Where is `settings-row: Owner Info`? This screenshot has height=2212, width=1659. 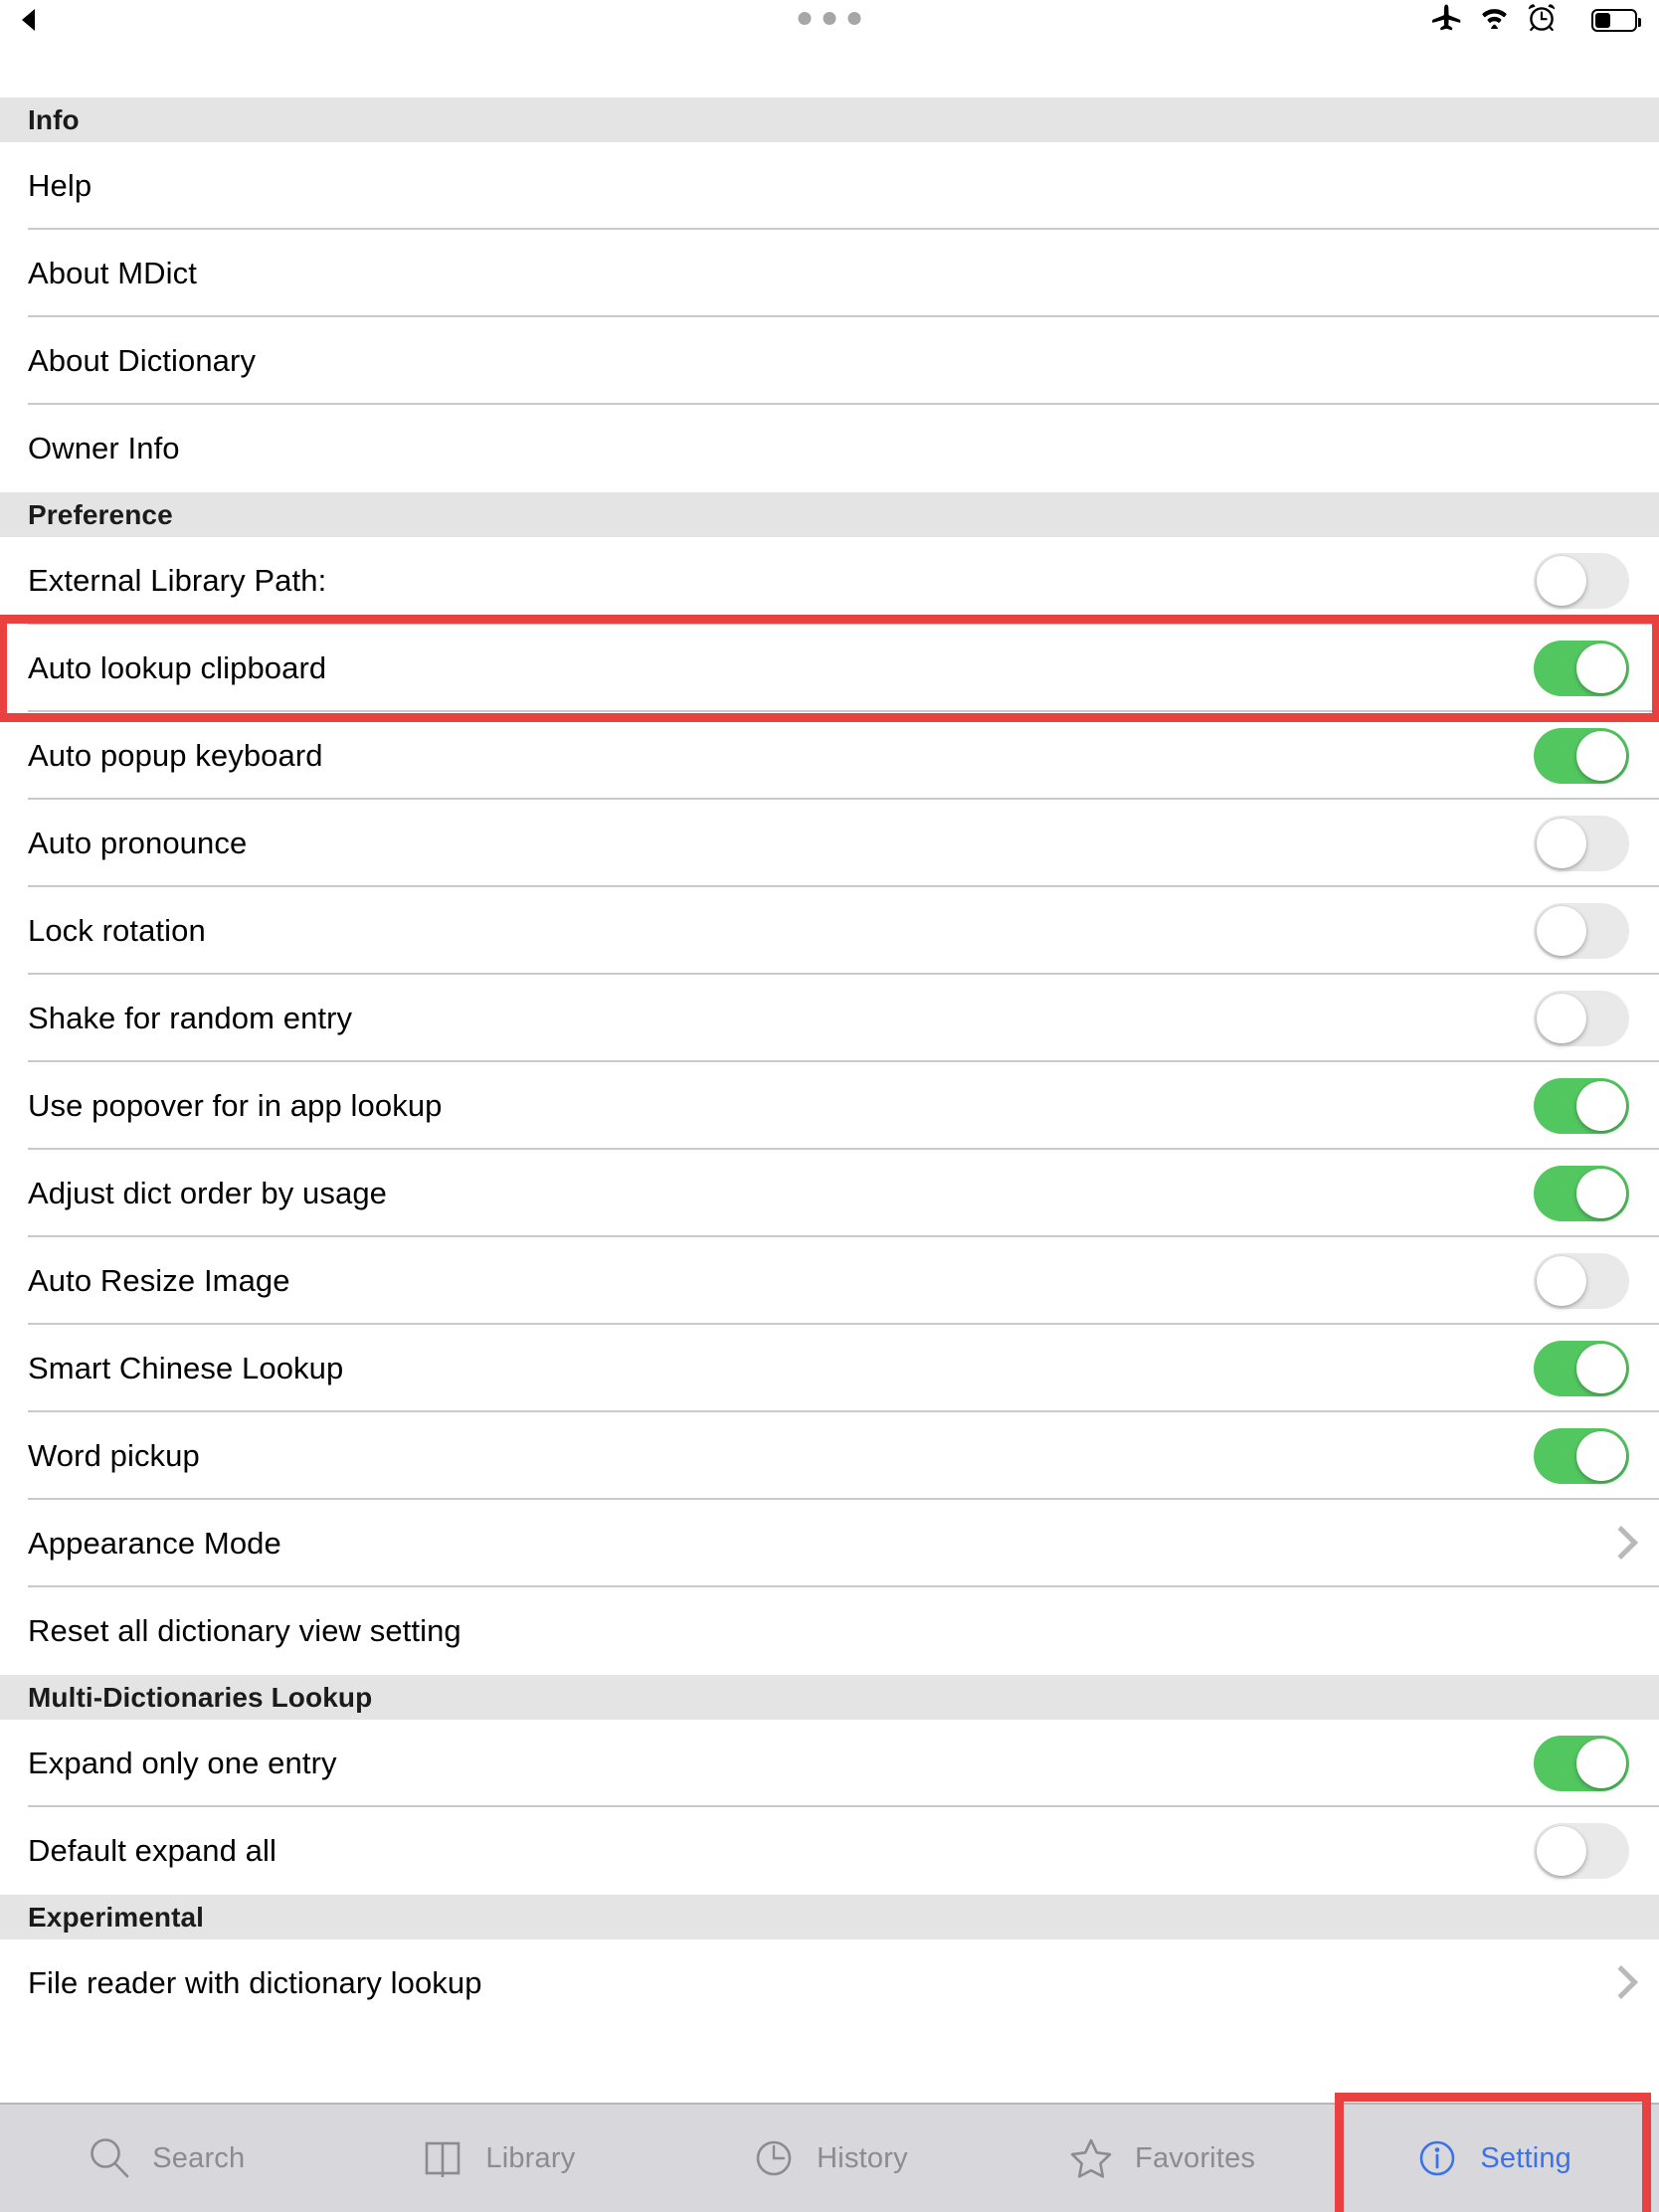
settings-row: Owner Info is located at coordinates (829, 448).